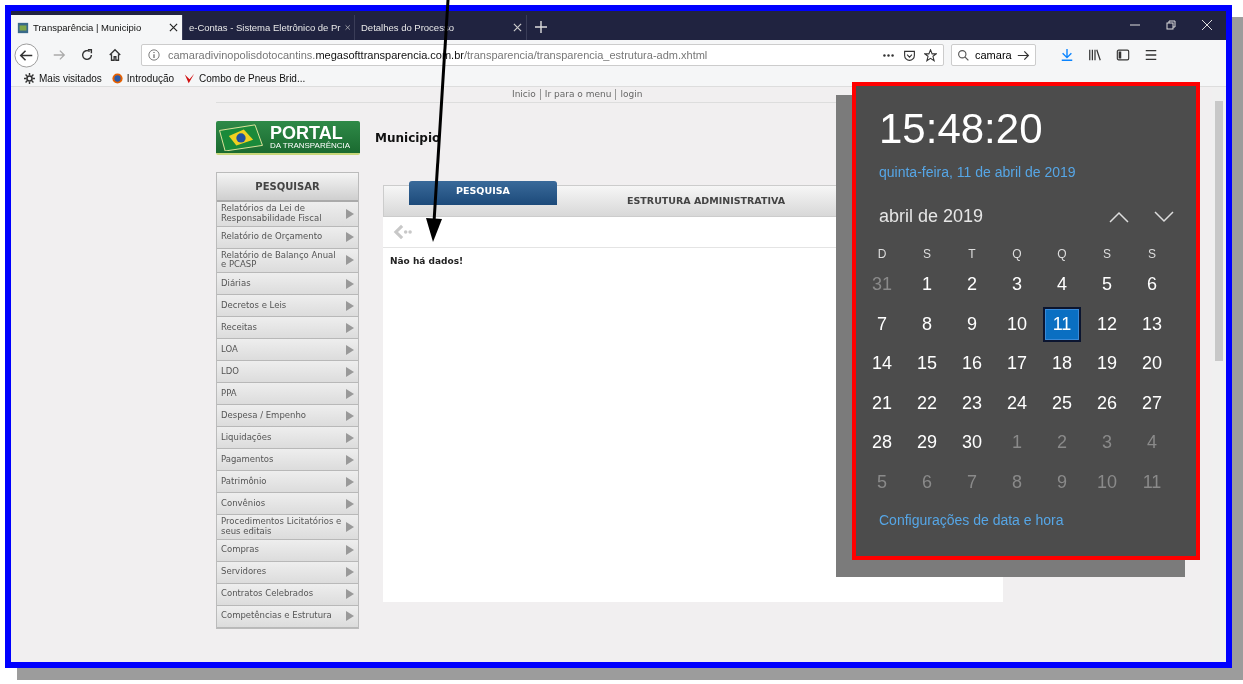 This screenshot has width=1243, height=684. Describe the element at coordinates (483, 193) in the screenshot. I see `content-tab: PESQUISA` at that location.